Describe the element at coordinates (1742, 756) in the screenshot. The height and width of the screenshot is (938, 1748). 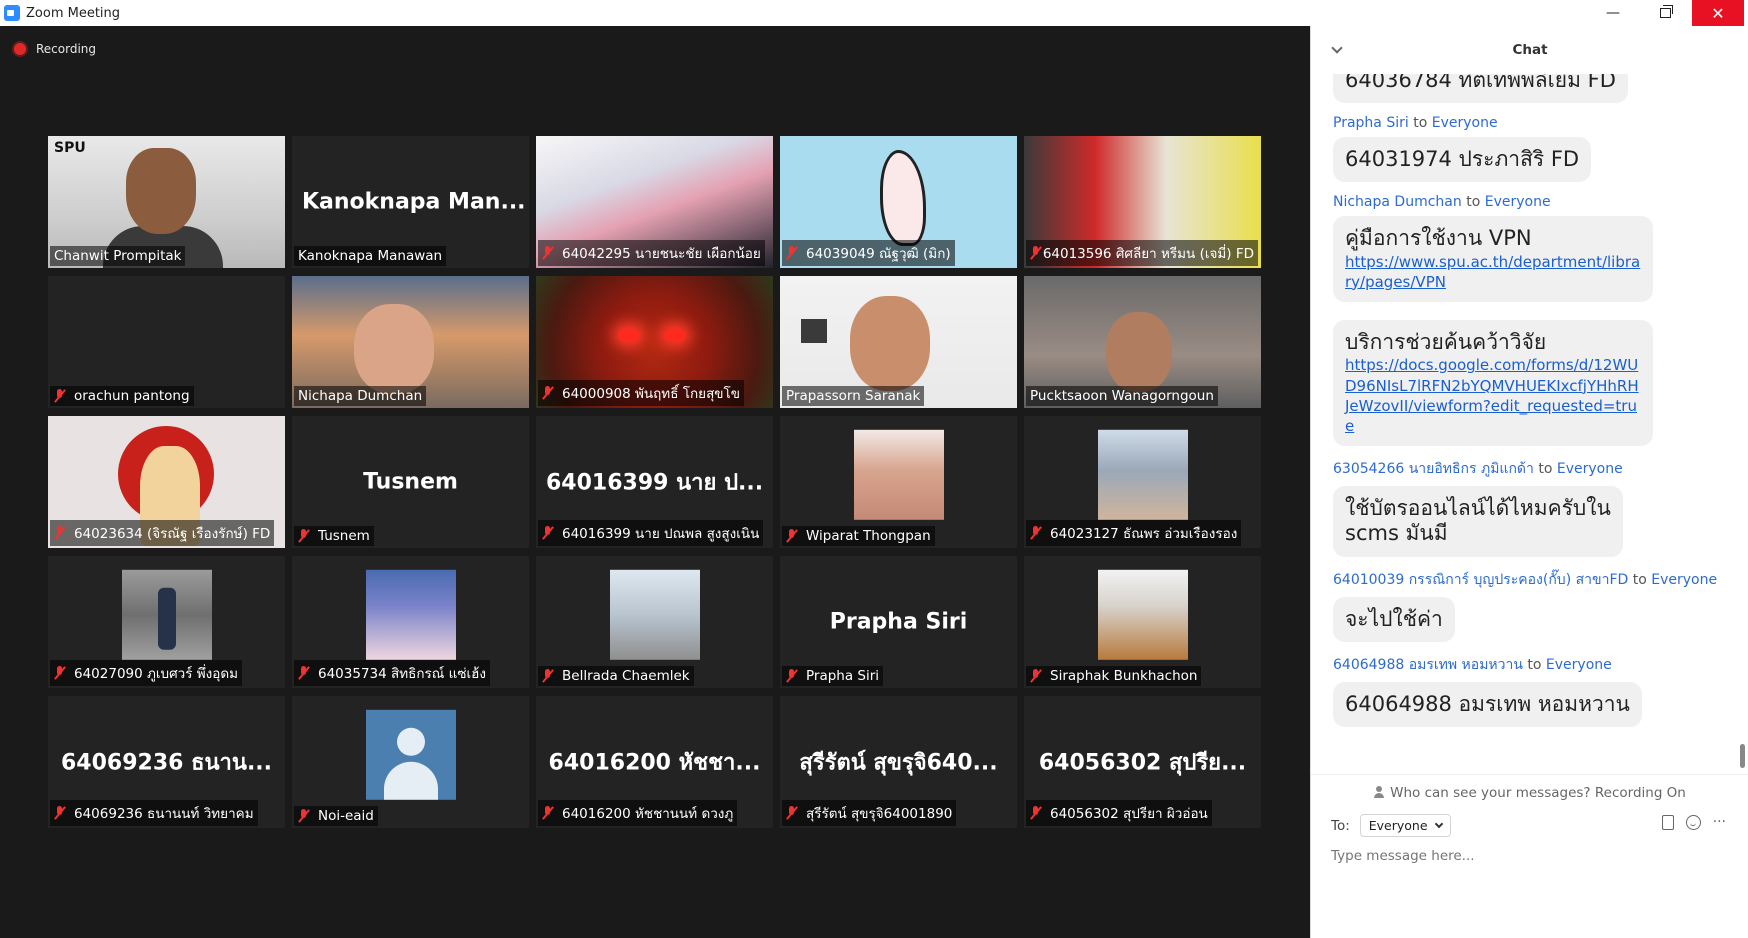
I see `chat-scrollbar` at that location.